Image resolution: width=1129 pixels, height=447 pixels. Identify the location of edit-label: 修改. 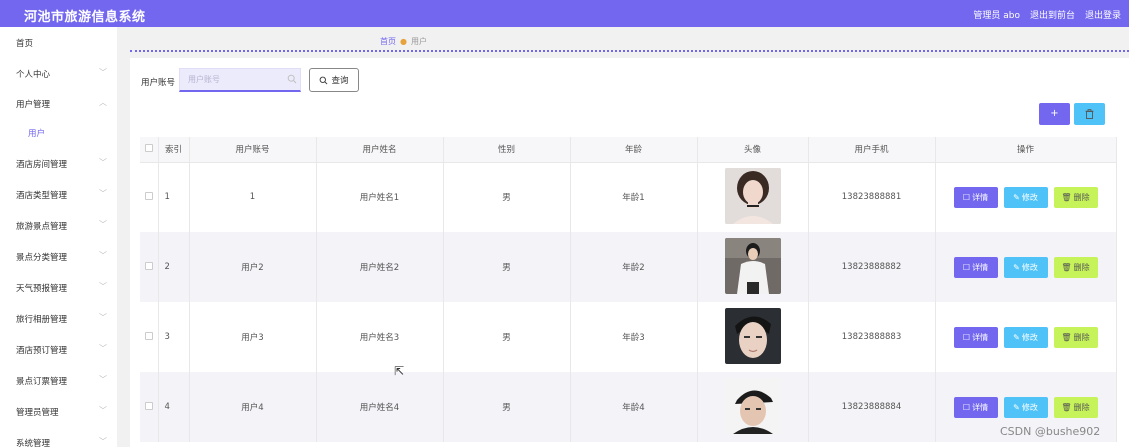
(1029, 267).